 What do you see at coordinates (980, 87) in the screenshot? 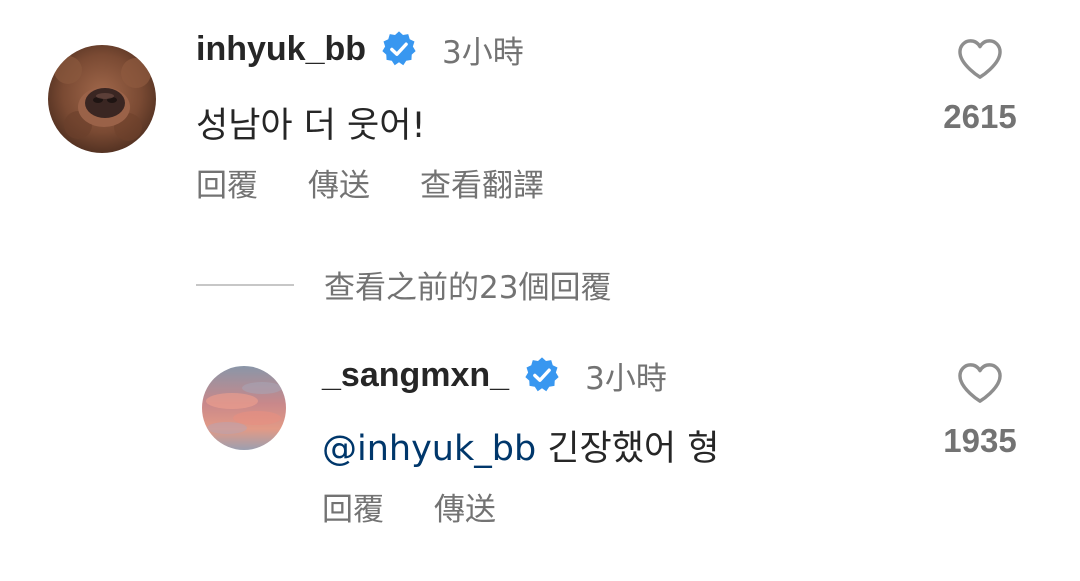
I see `like-column: 2615` at bounding box center [980, 87].